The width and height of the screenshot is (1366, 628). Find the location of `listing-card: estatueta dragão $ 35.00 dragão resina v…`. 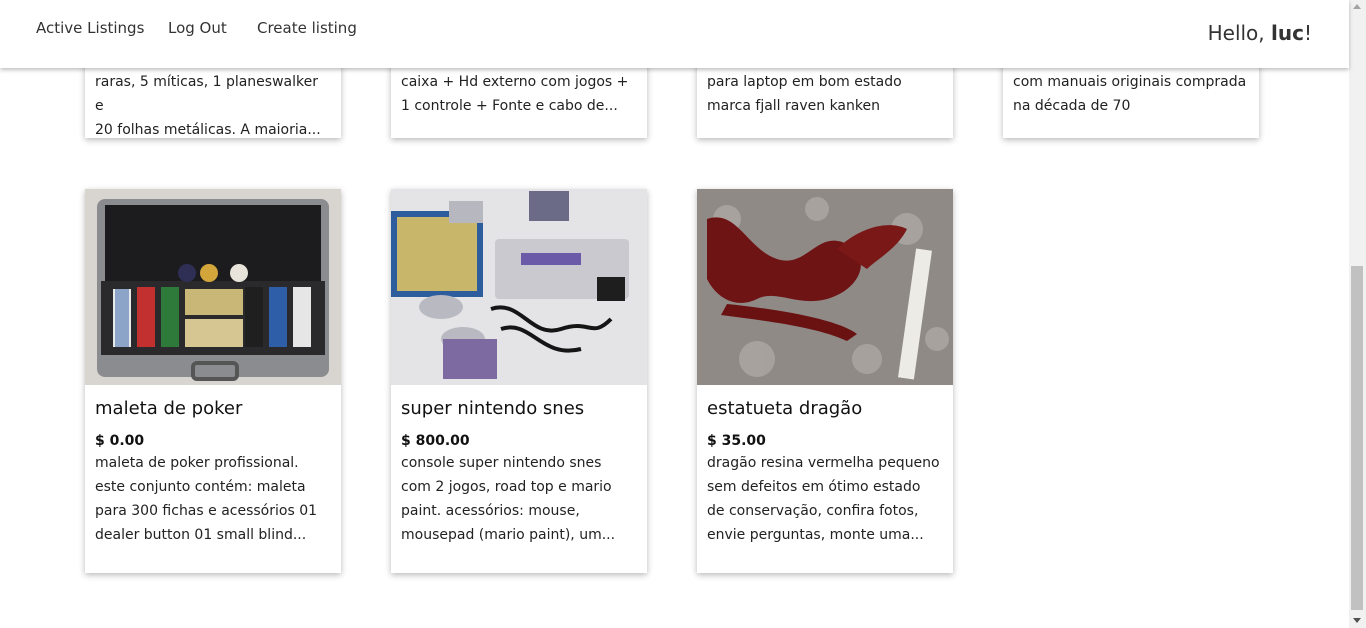

listing-card: estatueta dragão $ 35.00 dragão resina v… is located at coordinates (825, 381).